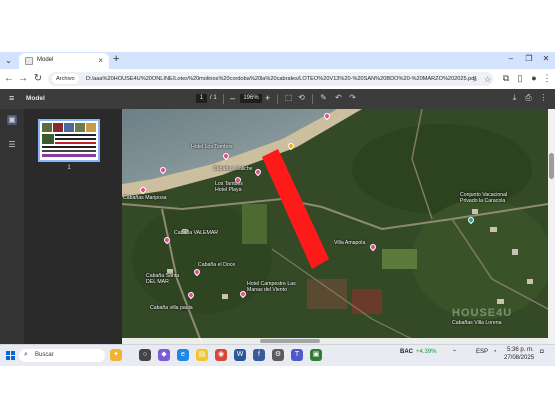 Image resolution: width=555 pixels, height=416 pixels. What do you see at coordinates (64, 61) in the screenshot?
I see `tab-active: Model ×` at bounding box center [64, 61].